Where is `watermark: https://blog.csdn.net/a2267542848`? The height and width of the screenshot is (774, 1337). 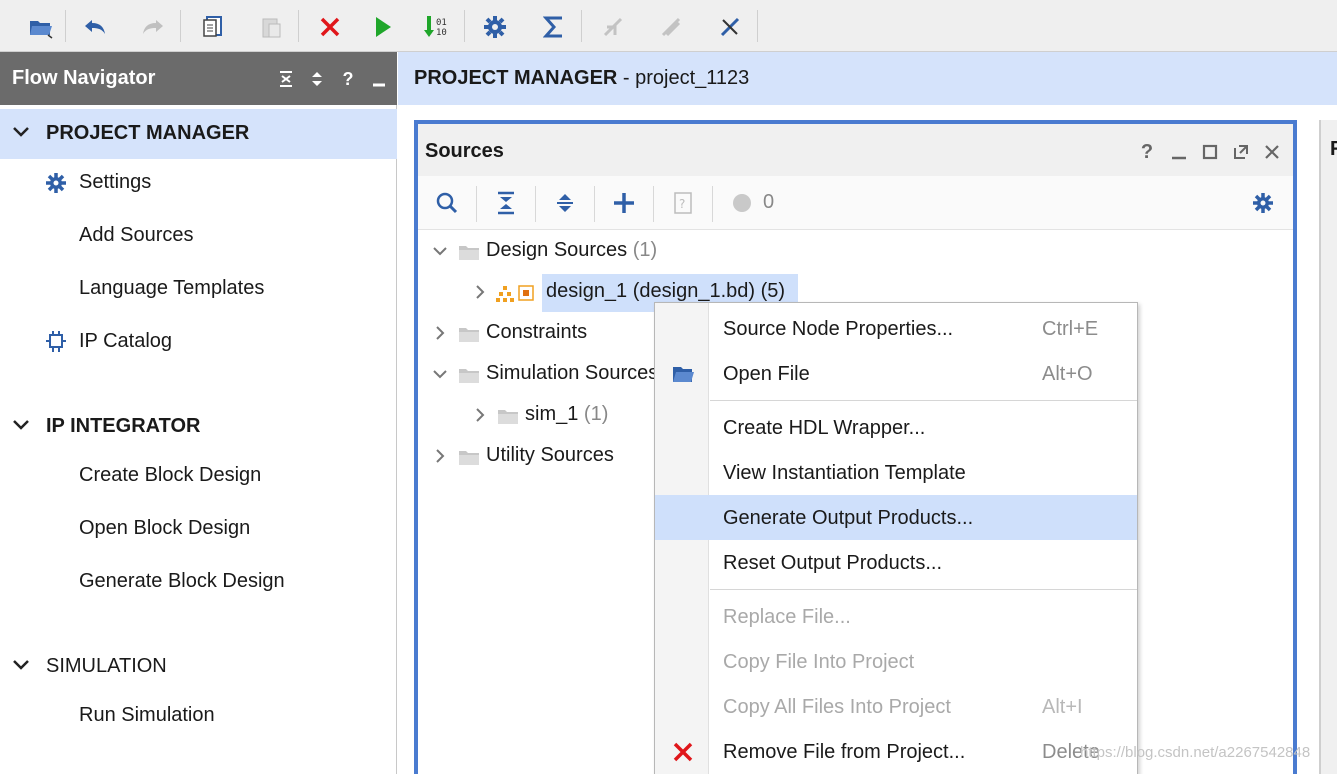 watermark: https://blog.csdn.net/a2267542848 is located at coordinates (1195, 752).